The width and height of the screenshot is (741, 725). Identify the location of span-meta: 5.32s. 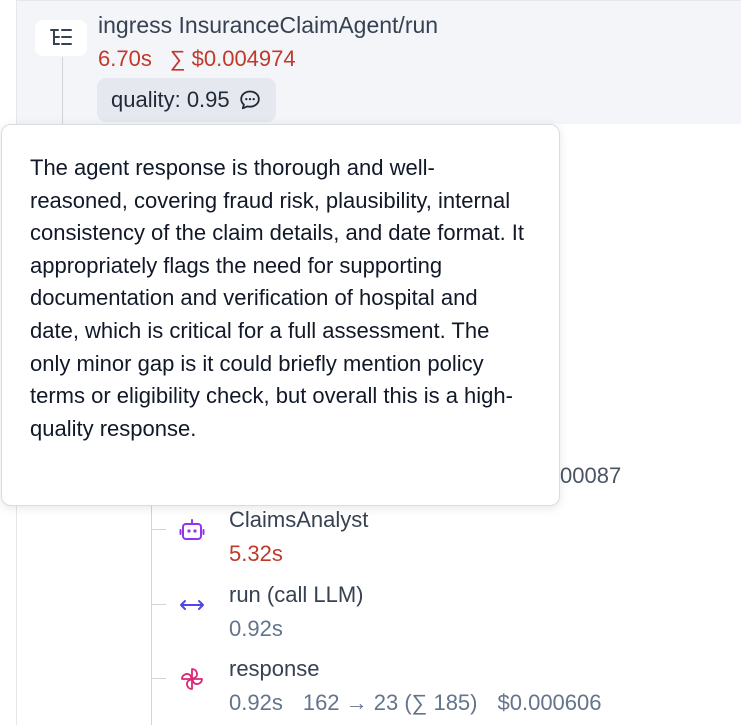
(256, 554).